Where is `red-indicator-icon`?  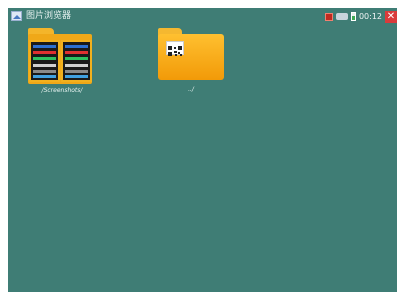 red-indicator-icon is located at coordinates (328, 16).